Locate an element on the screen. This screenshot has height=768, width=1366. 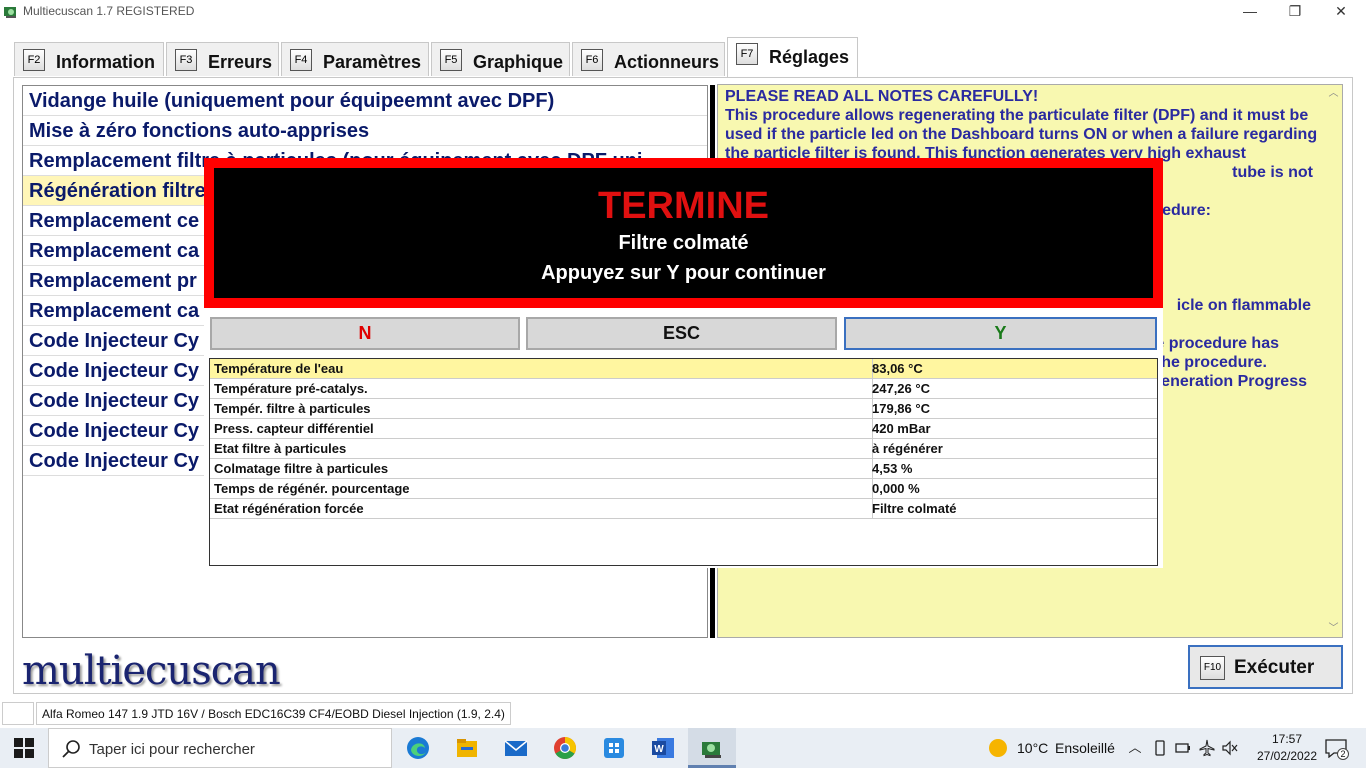
scroll-down-icon: ﹀ is located at coordinates (1333, 628).